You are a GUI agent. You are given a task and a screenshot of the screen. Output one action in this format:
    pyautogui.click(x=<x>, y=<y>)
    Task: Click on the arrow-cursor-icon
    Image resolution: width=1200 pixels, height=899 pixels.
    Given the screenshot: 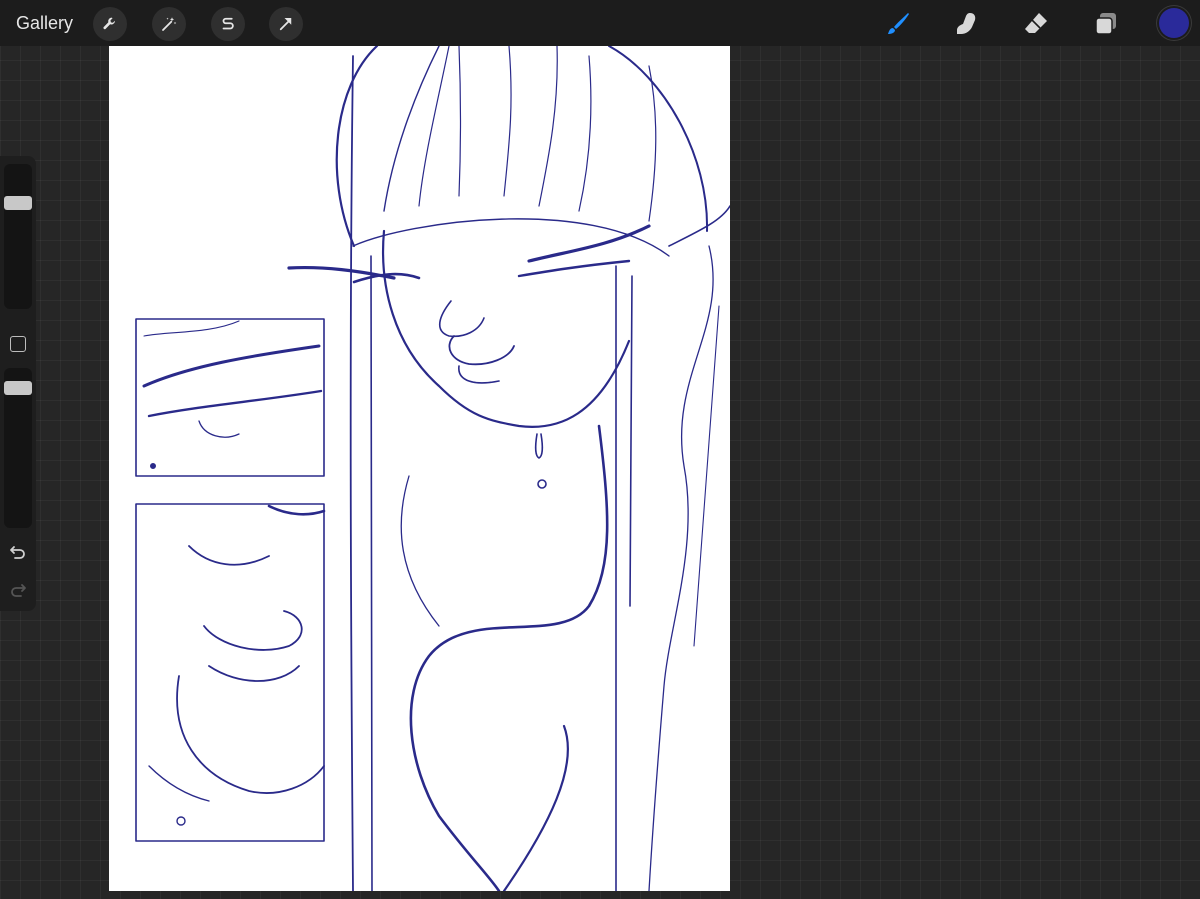 What is the action you would take?
    pyautogui.click(x=285, y=24)
    